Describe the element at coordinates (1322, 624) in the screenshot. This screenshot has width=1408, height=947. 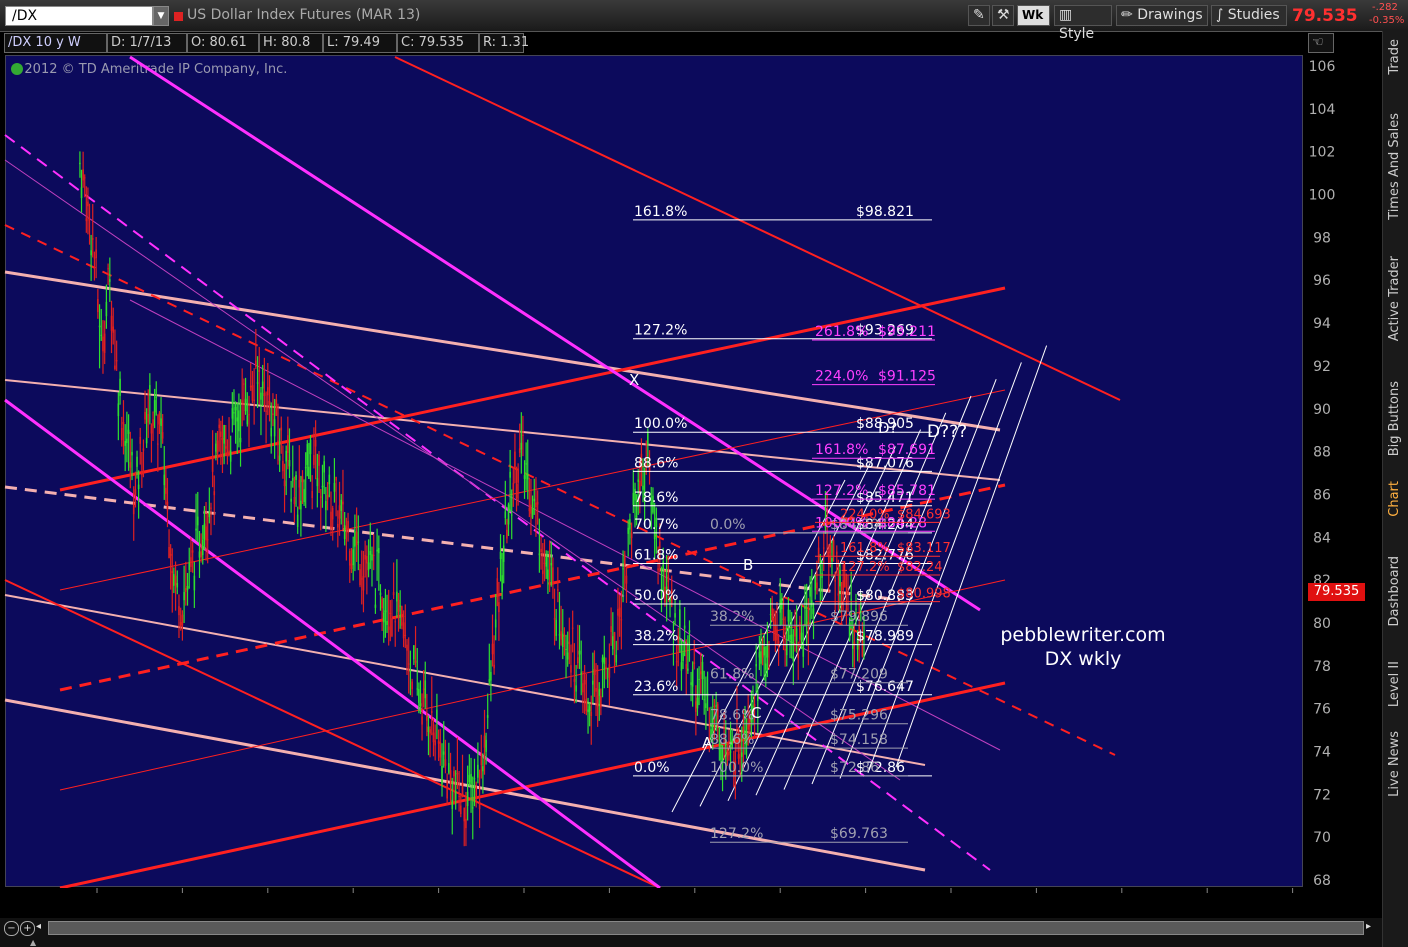
I see `y-tick-label: 80` at that location.